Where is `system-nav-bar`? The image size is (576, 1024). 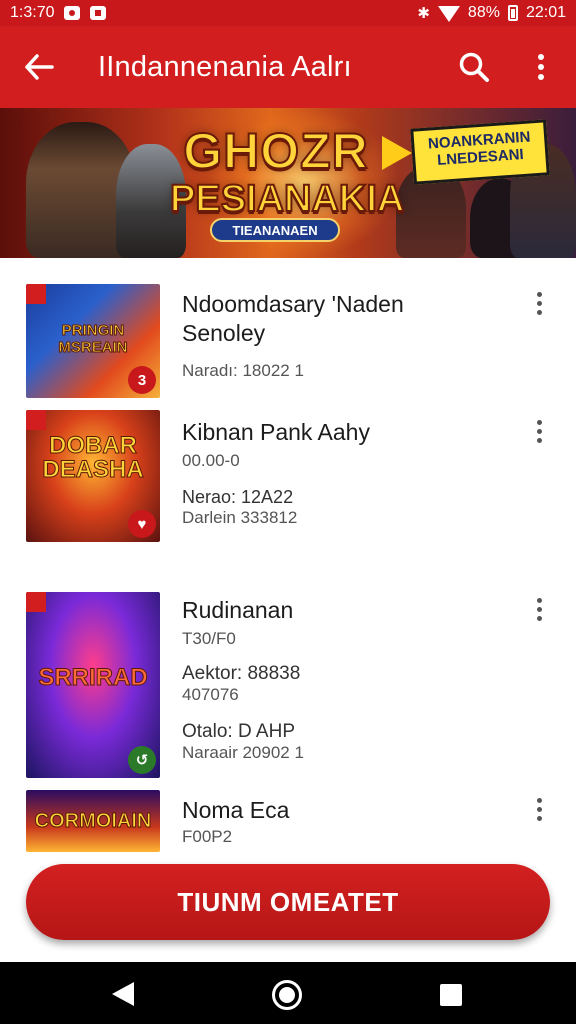
system-nav-bar is located at coordinates (288, 993).